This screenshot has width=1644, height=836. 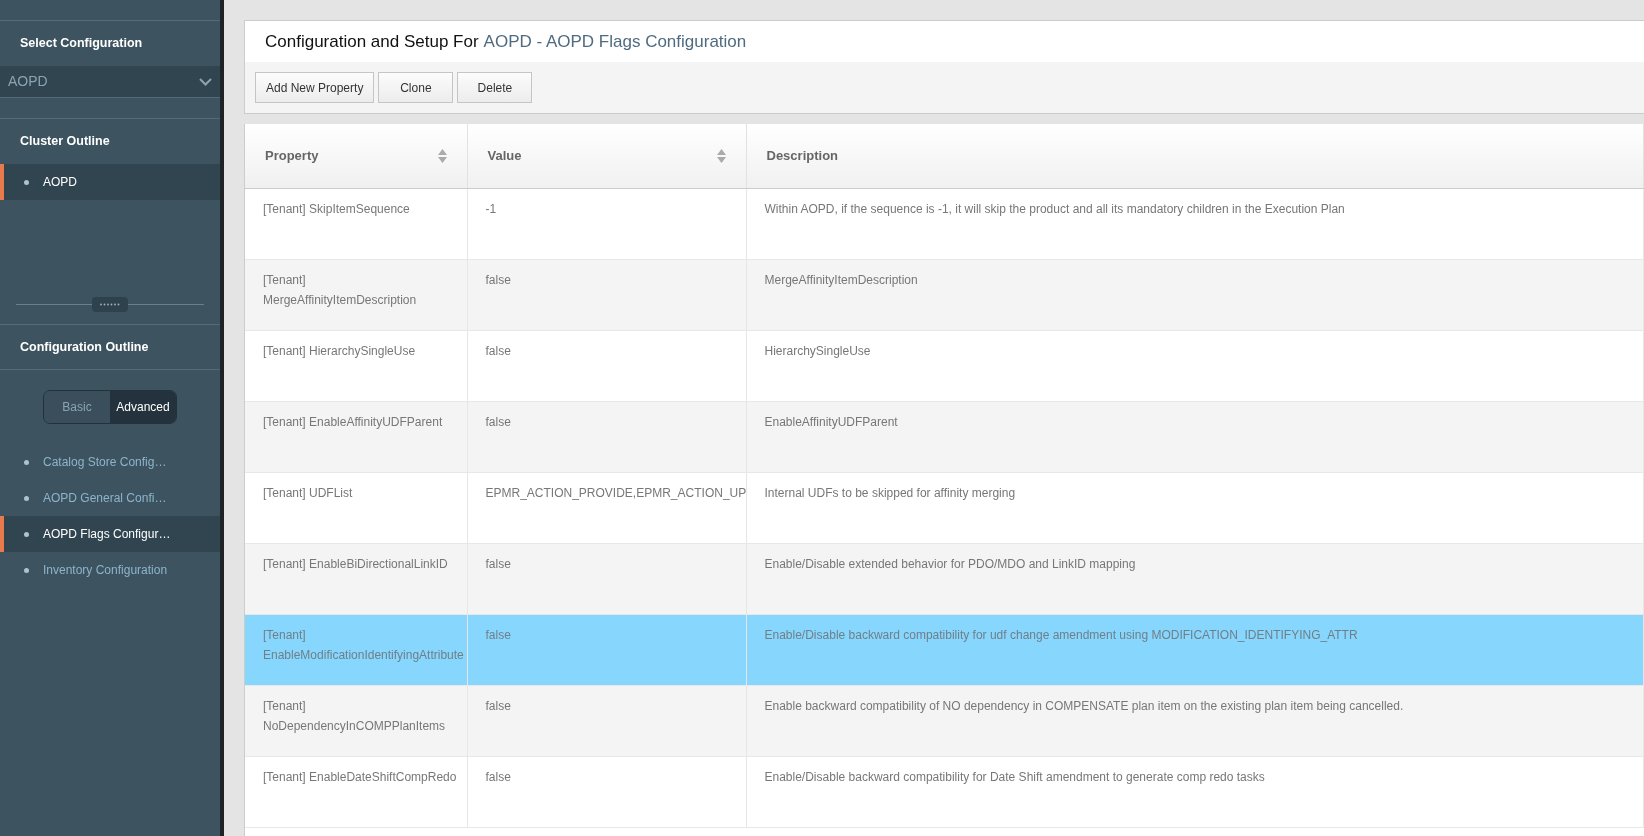 What do you see at coordinates (110, 570) in the screenshot?
I see `nav-item: Inventory Configuration` at bounding box center [110, 570].